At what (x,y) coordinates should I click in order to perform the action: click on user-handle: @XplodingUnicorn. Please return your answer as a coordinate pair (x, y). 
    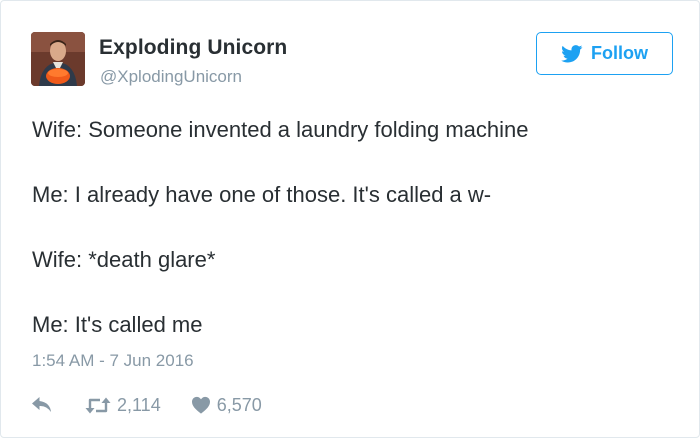
    Looking at the image, I should click on (171, 77).